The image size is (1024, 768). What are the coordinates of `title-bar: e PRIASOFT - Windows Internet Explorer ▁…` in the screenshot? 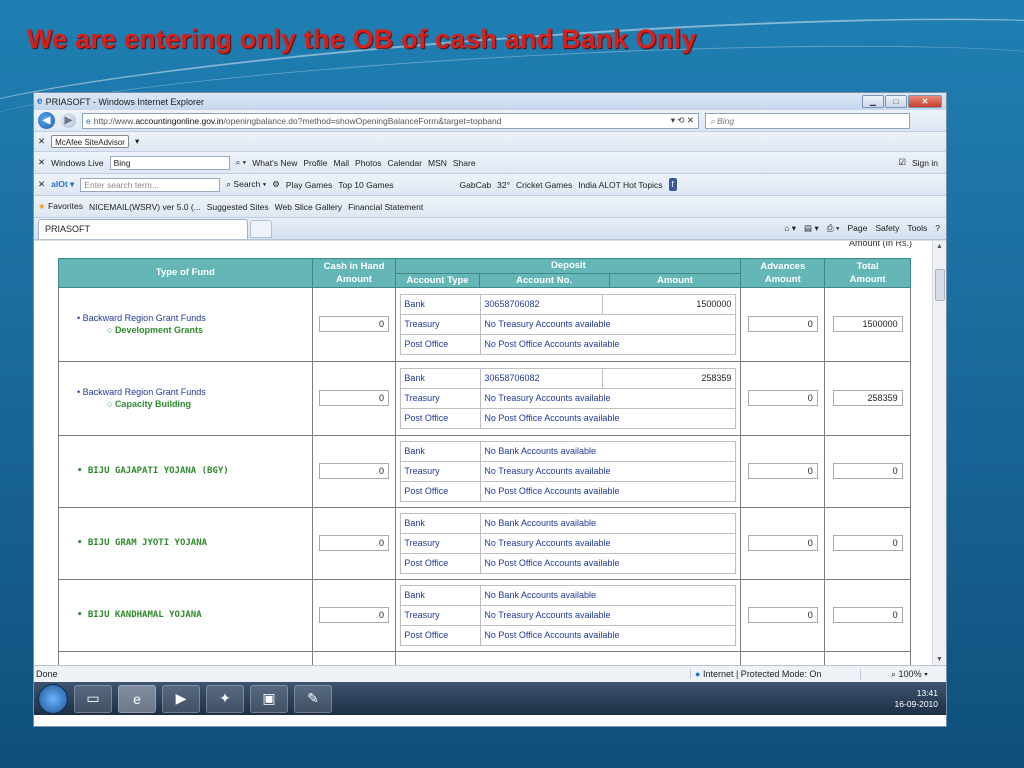 It's located at (490, 101).